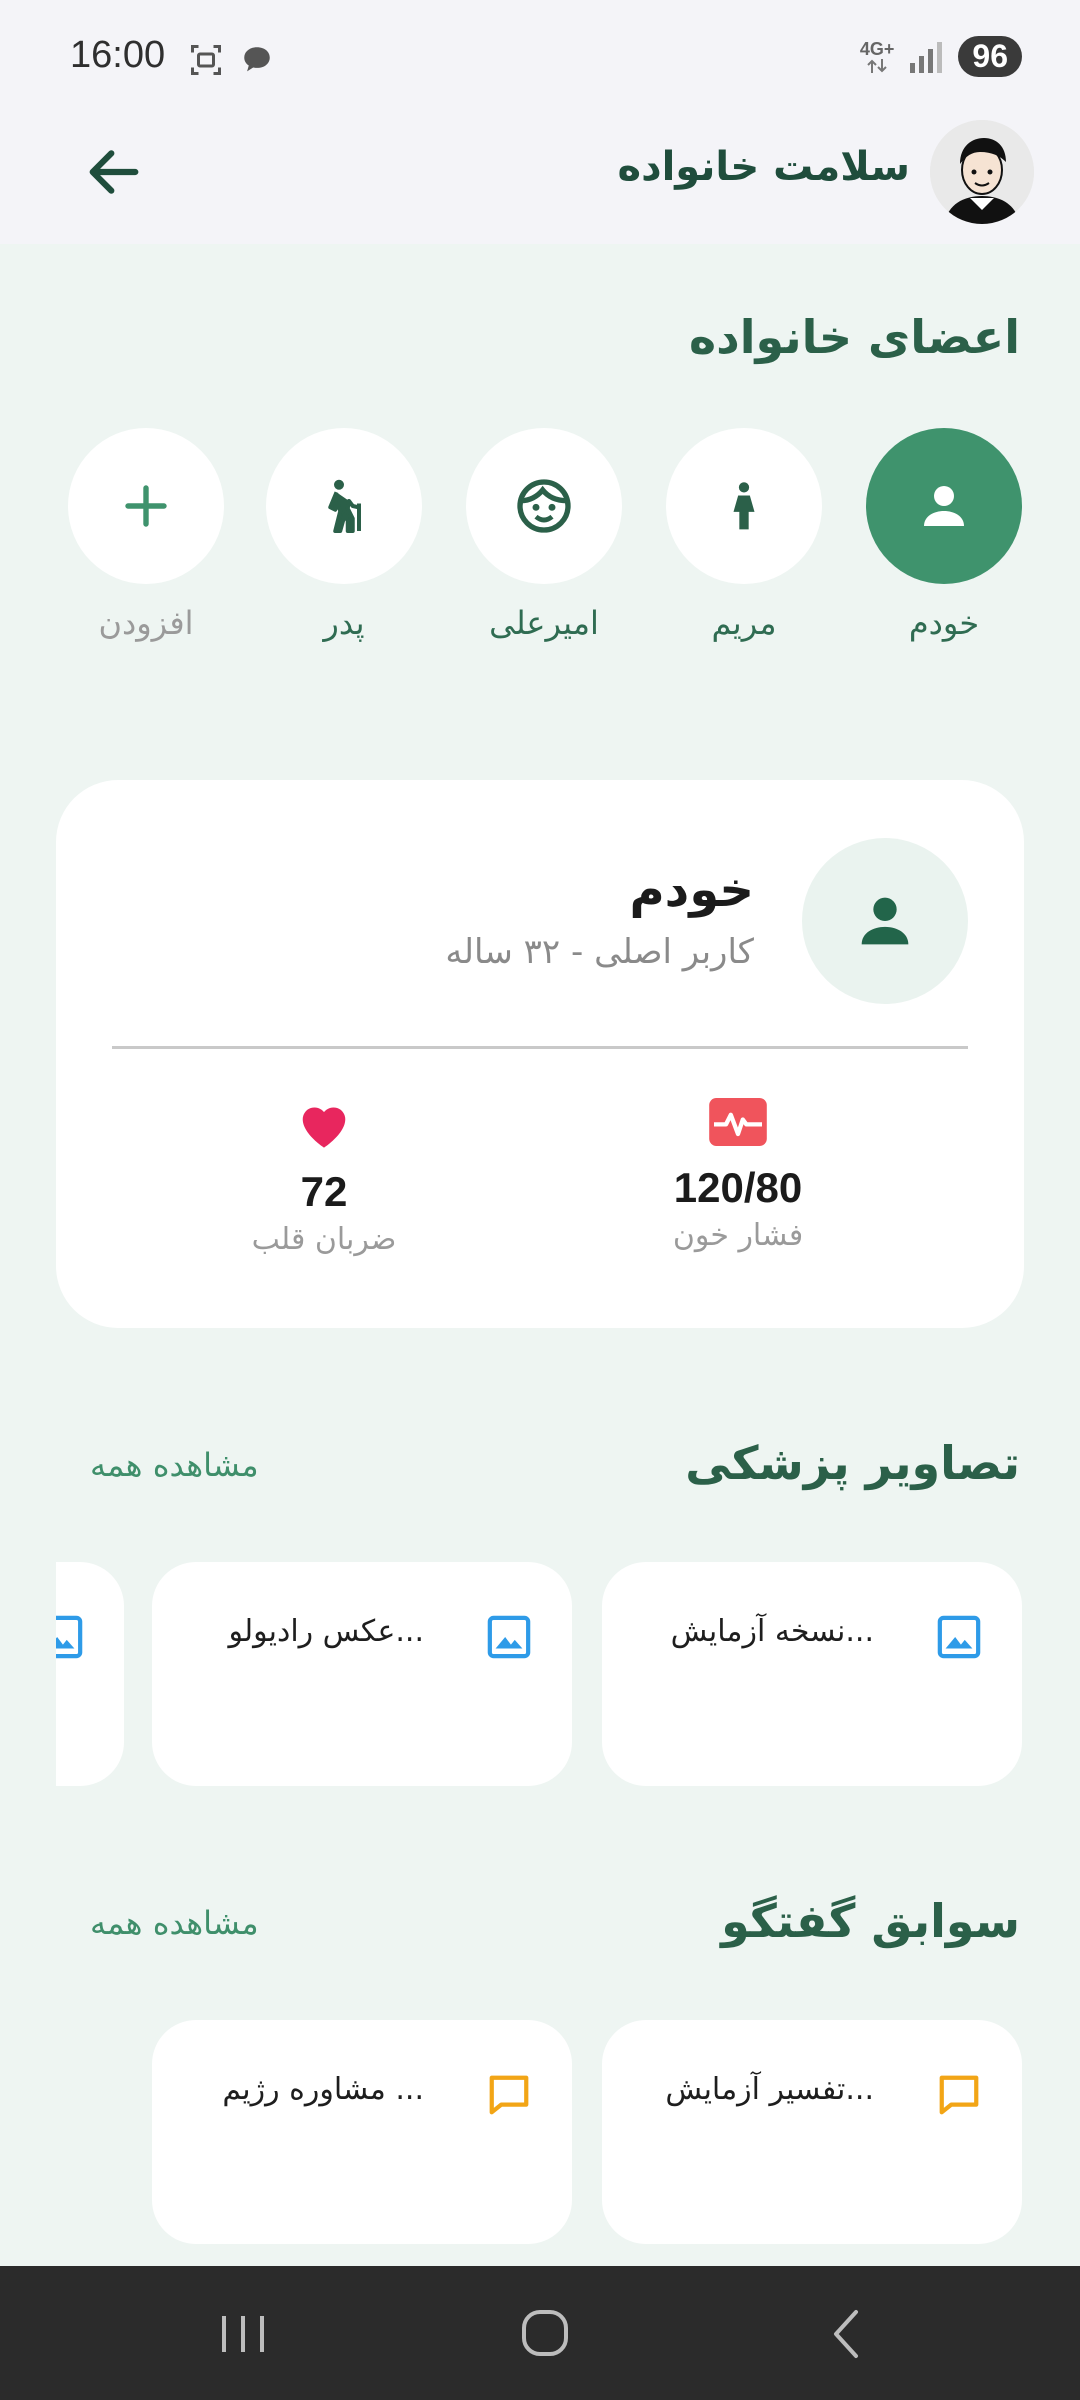 The height and width of the screenshot is (2400, 1080). What do you see at coordinates (738, 1187) in the screenshot?
I see `stat-value: 120/80` at bounding box center [738, 1187].